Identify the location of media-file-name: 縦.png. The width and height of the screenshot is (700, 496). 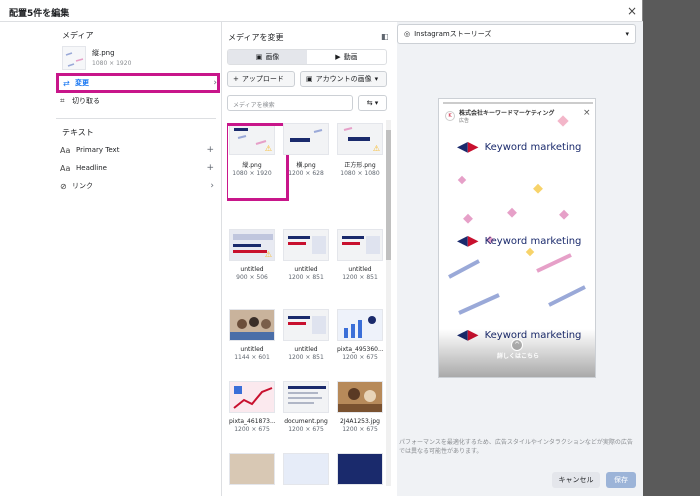
(103, 53).